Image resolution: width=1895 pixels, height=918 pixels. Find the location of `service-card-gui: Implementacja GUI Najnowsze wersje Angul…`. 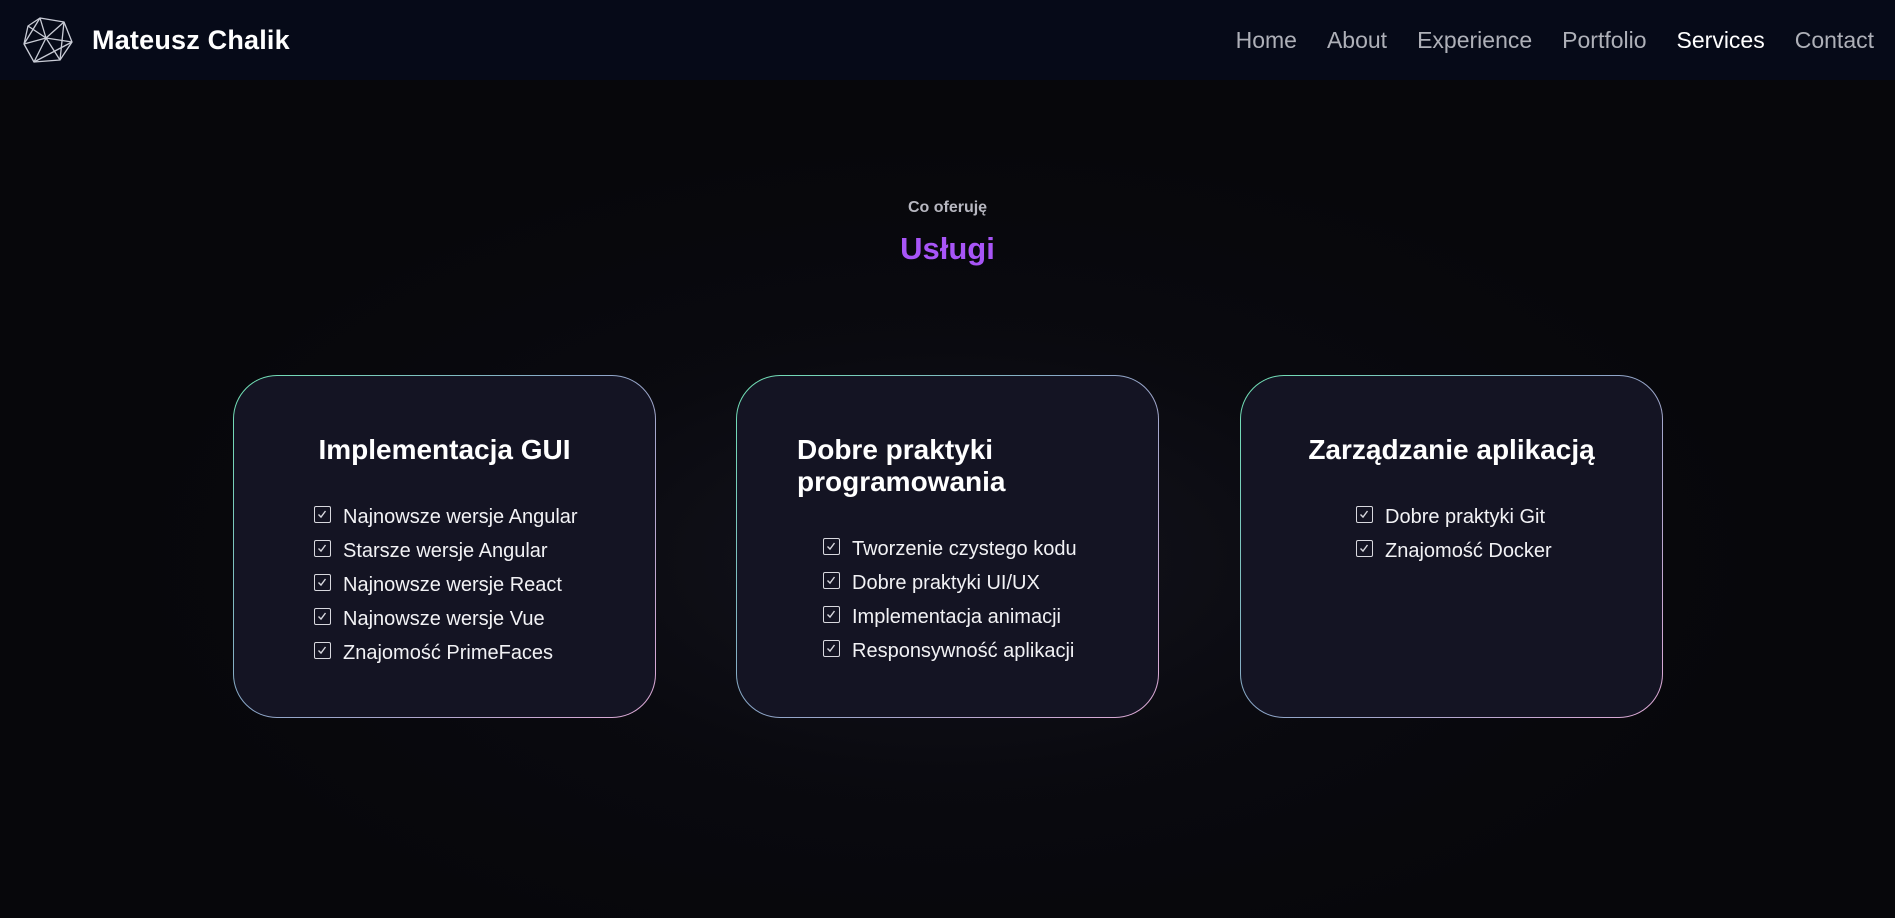

service-card-gui: Implementacja GUI Najnowsze wersje Angul… is located at coordinates (444, 546).